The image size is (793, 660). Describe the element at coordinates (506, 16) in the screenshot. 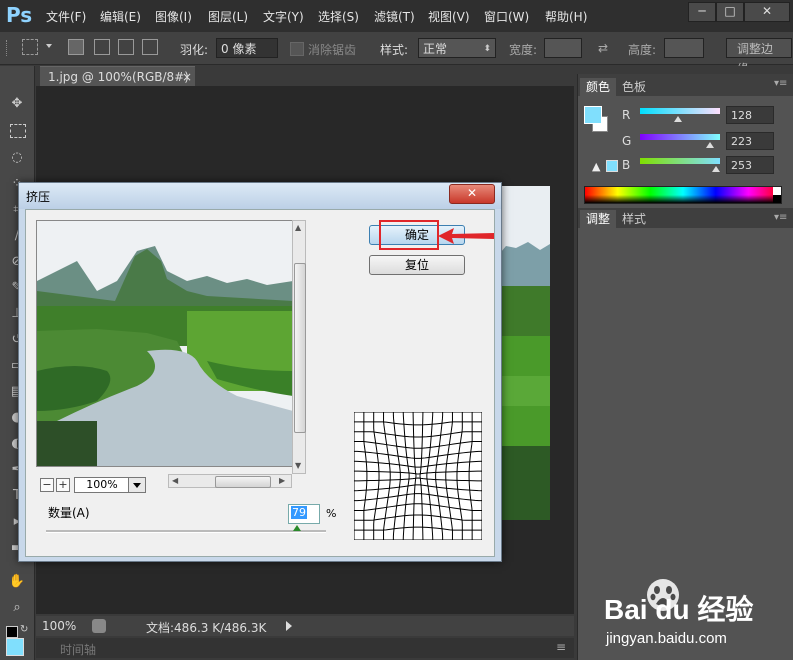

I see `menu-window: 窗口(W)` at that location.